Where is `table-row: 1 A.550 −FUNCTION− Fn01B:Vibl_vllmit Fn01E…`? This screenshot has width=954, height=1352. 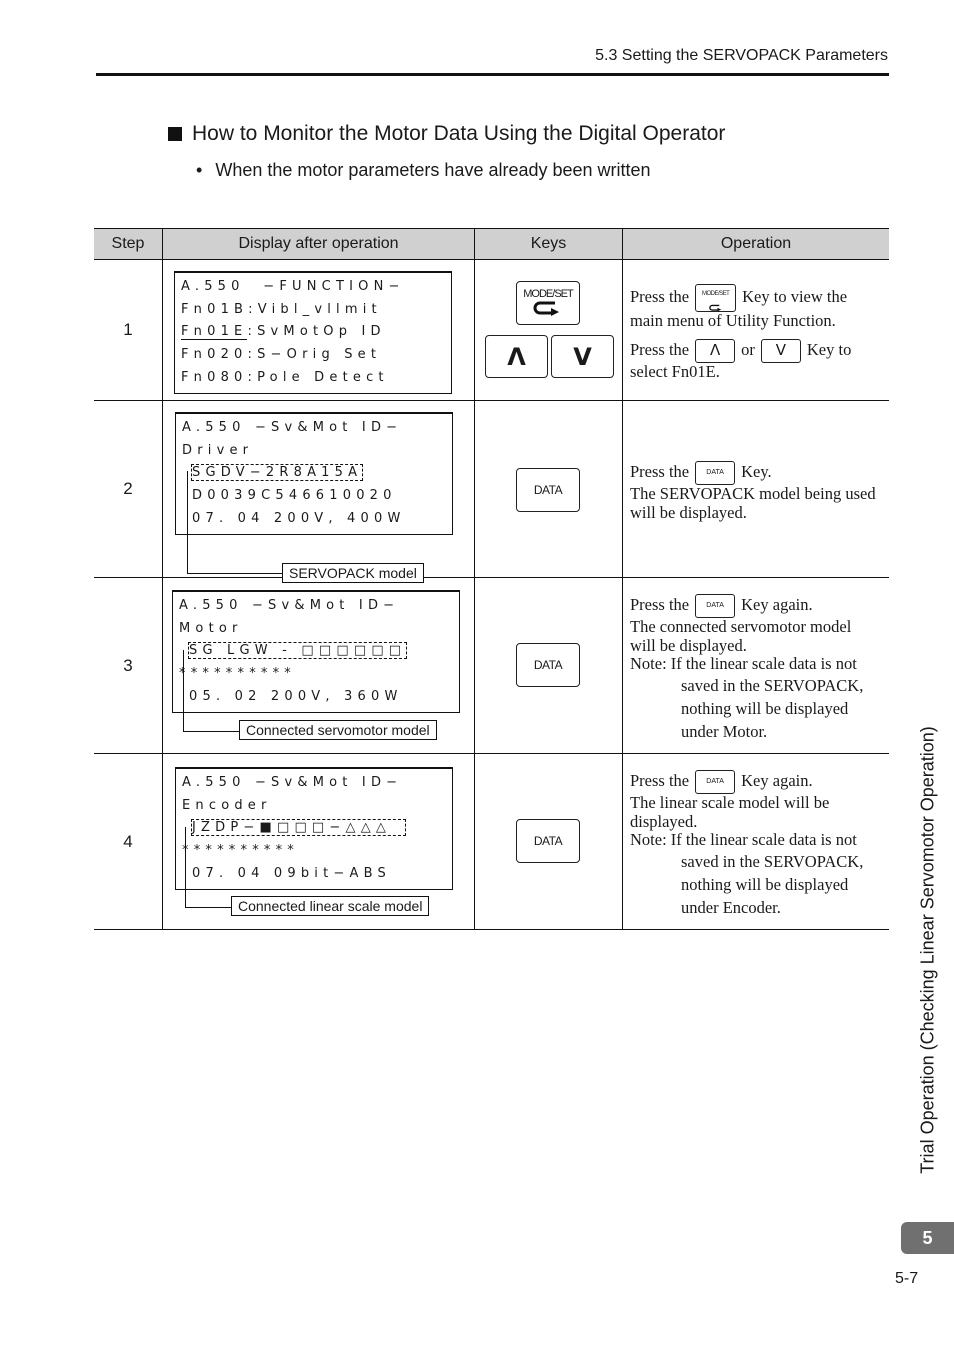
table-row: 1 A.550 −FUNCTION− Fn01B:Vibl_vllmit Fn01E… is located at coordinates (491, 330).